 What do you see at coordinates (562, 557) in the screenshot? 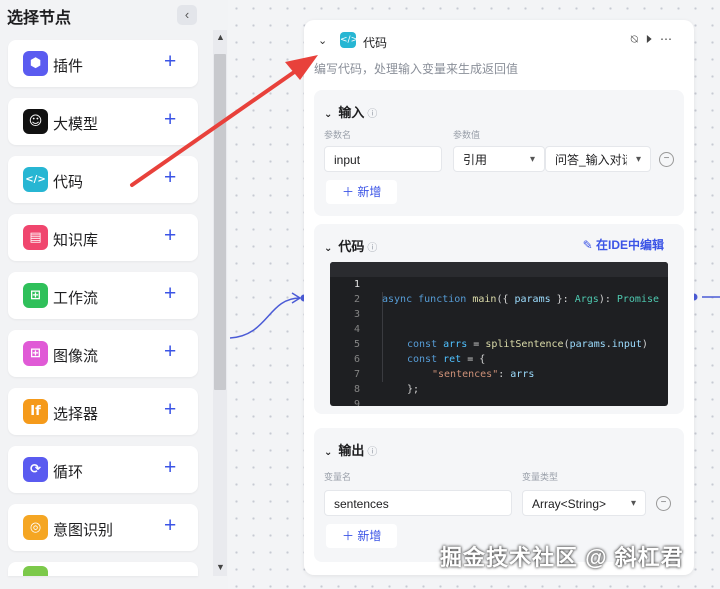
I see `watermark: 掘金技术社区 @ 斜杠君` at bounding box center [562, 557].